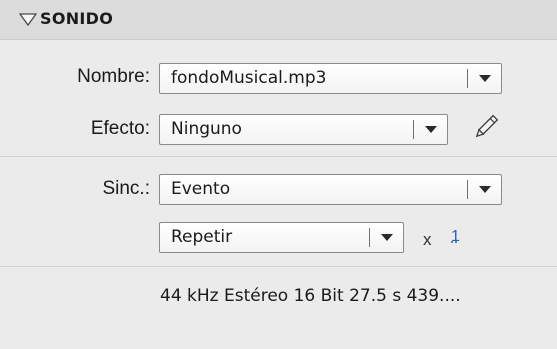 The width and height of the screenshot is (557, 349). Describe the element at coordinates (303, 129) in the screenshot. I see `efecto-dropdown: Ninguno` at that location.